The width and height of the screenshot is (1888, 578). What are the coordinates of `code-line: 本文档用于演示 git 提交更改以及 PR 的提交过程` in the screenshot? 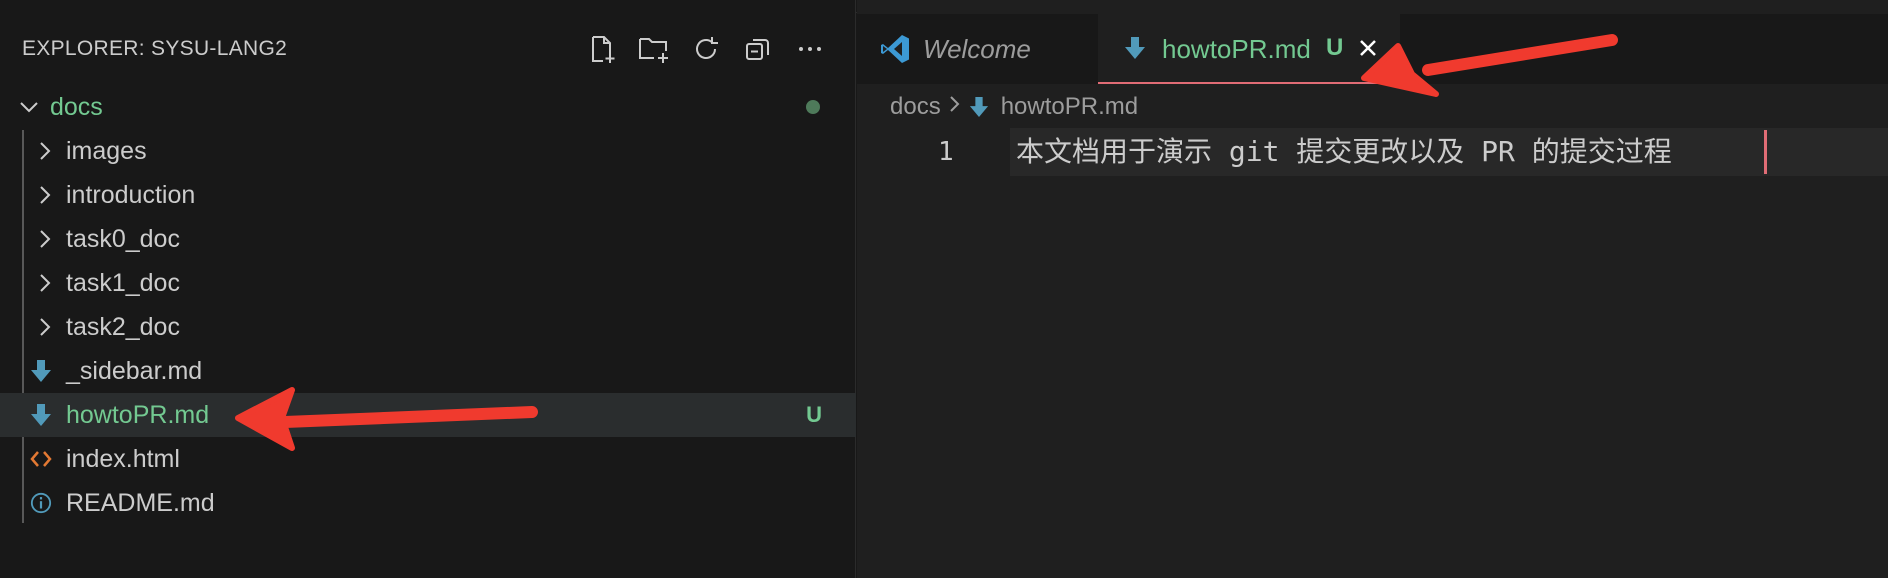 It's located at (1344, 152).